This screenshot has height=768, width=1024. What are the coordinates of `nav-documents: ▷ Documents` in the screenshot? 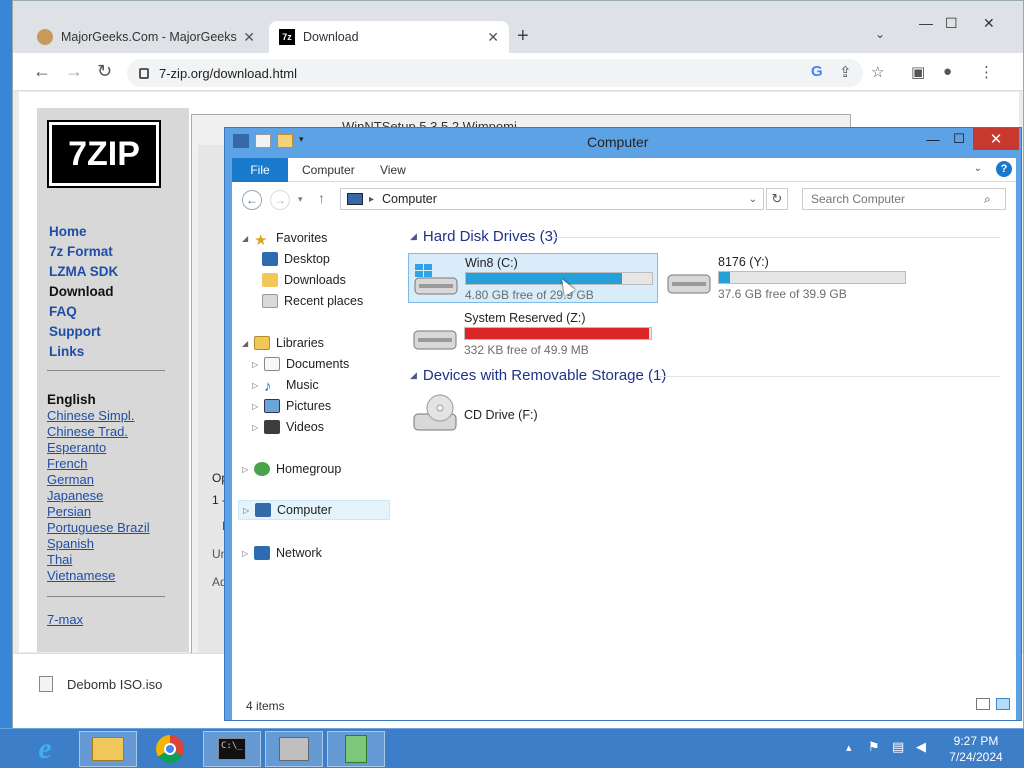 It's located at (300, 364).